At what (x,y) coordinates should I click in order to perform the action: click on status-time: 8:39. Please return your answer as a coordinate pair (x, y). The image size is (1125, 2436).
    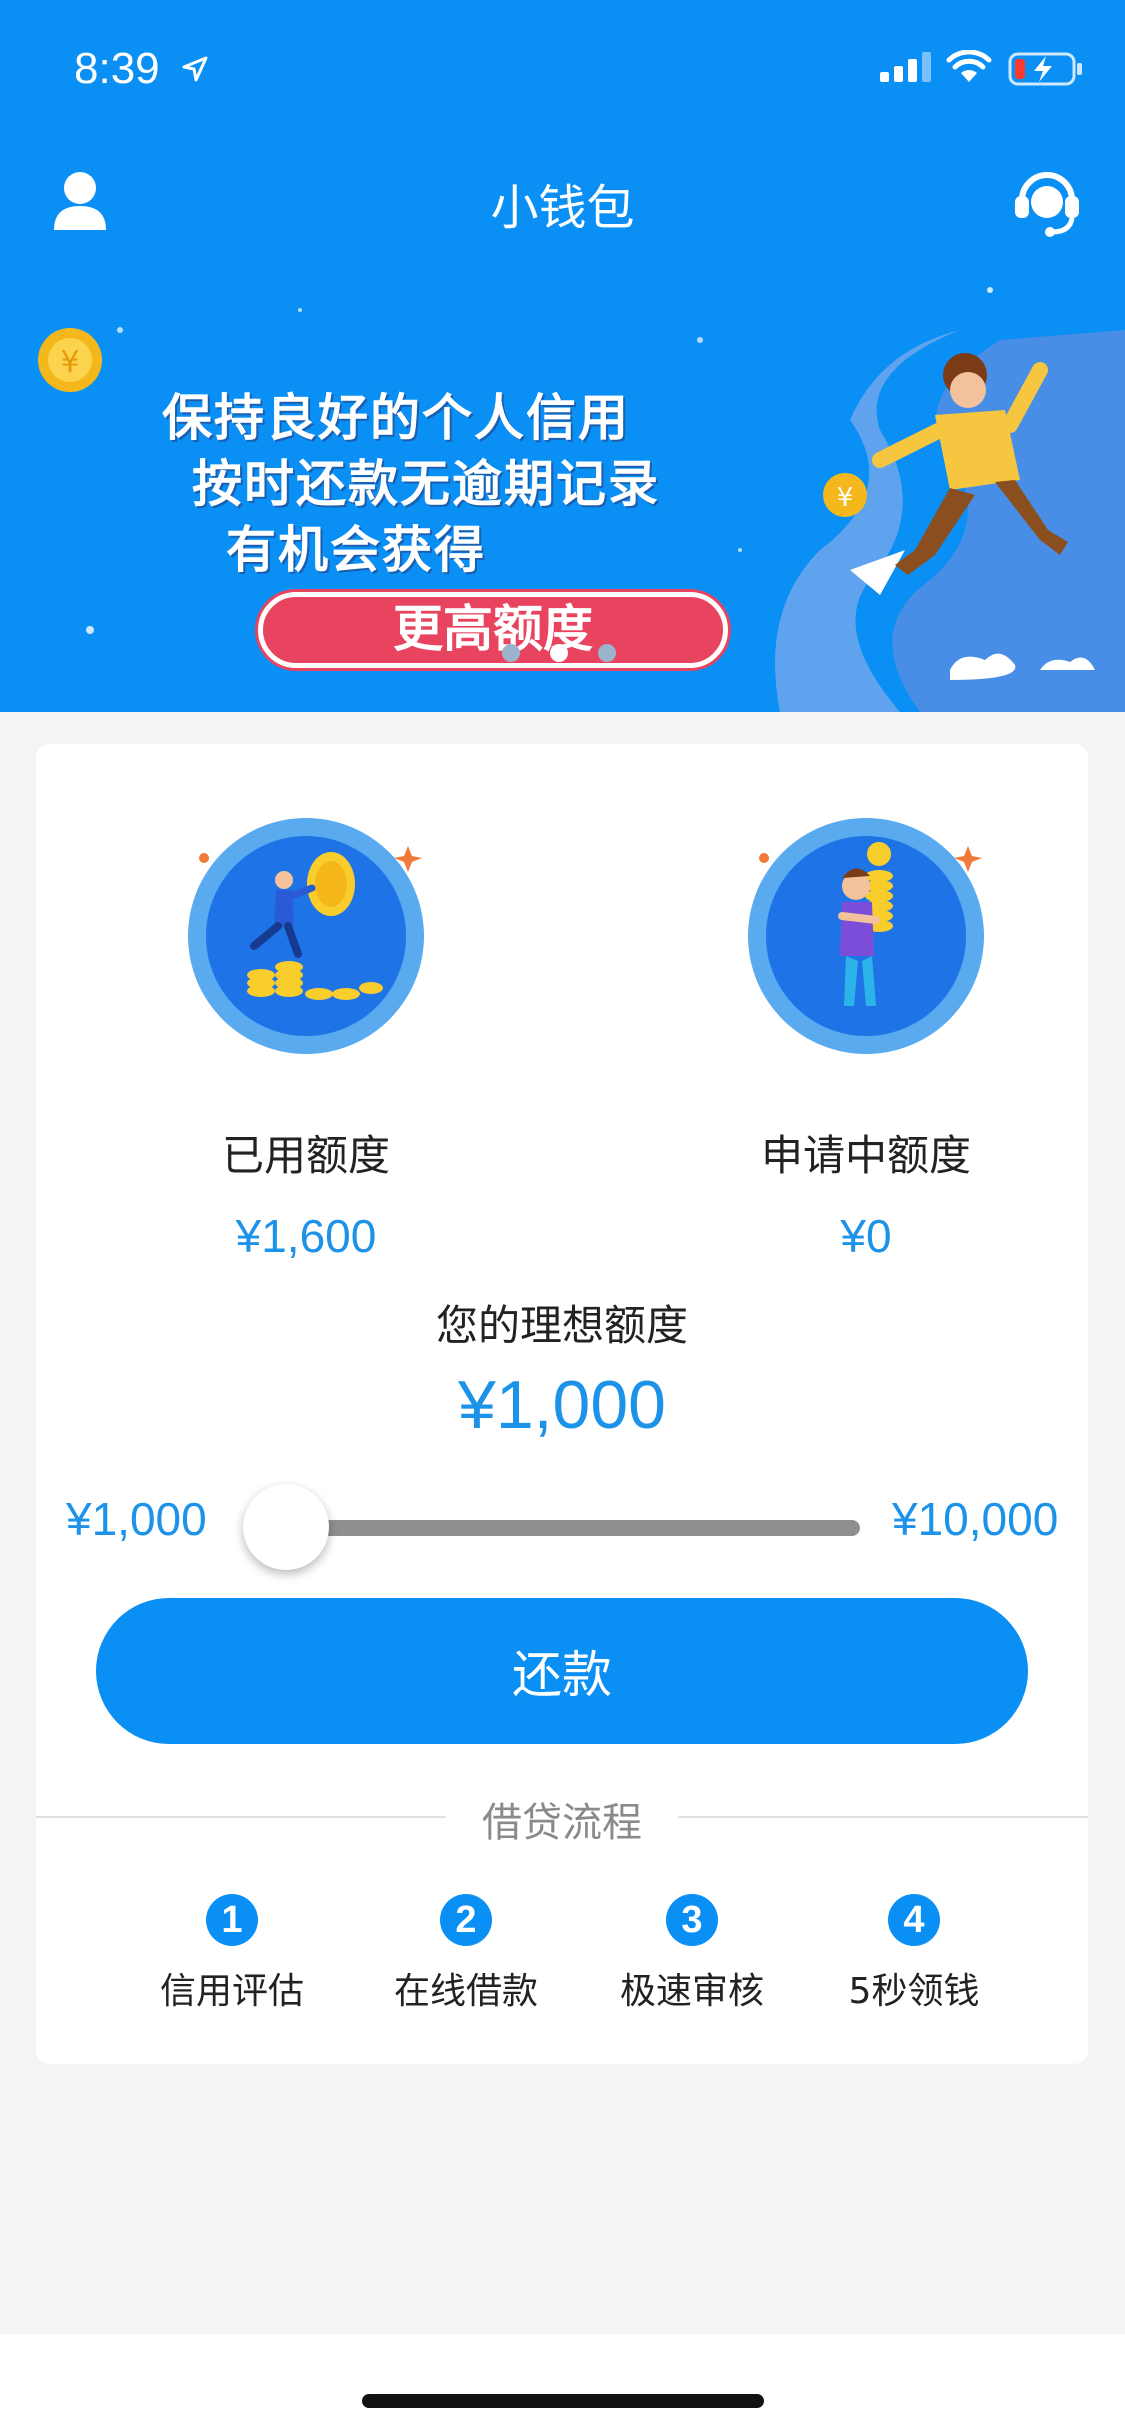
    Looking at the image, I should click on (117, 68).